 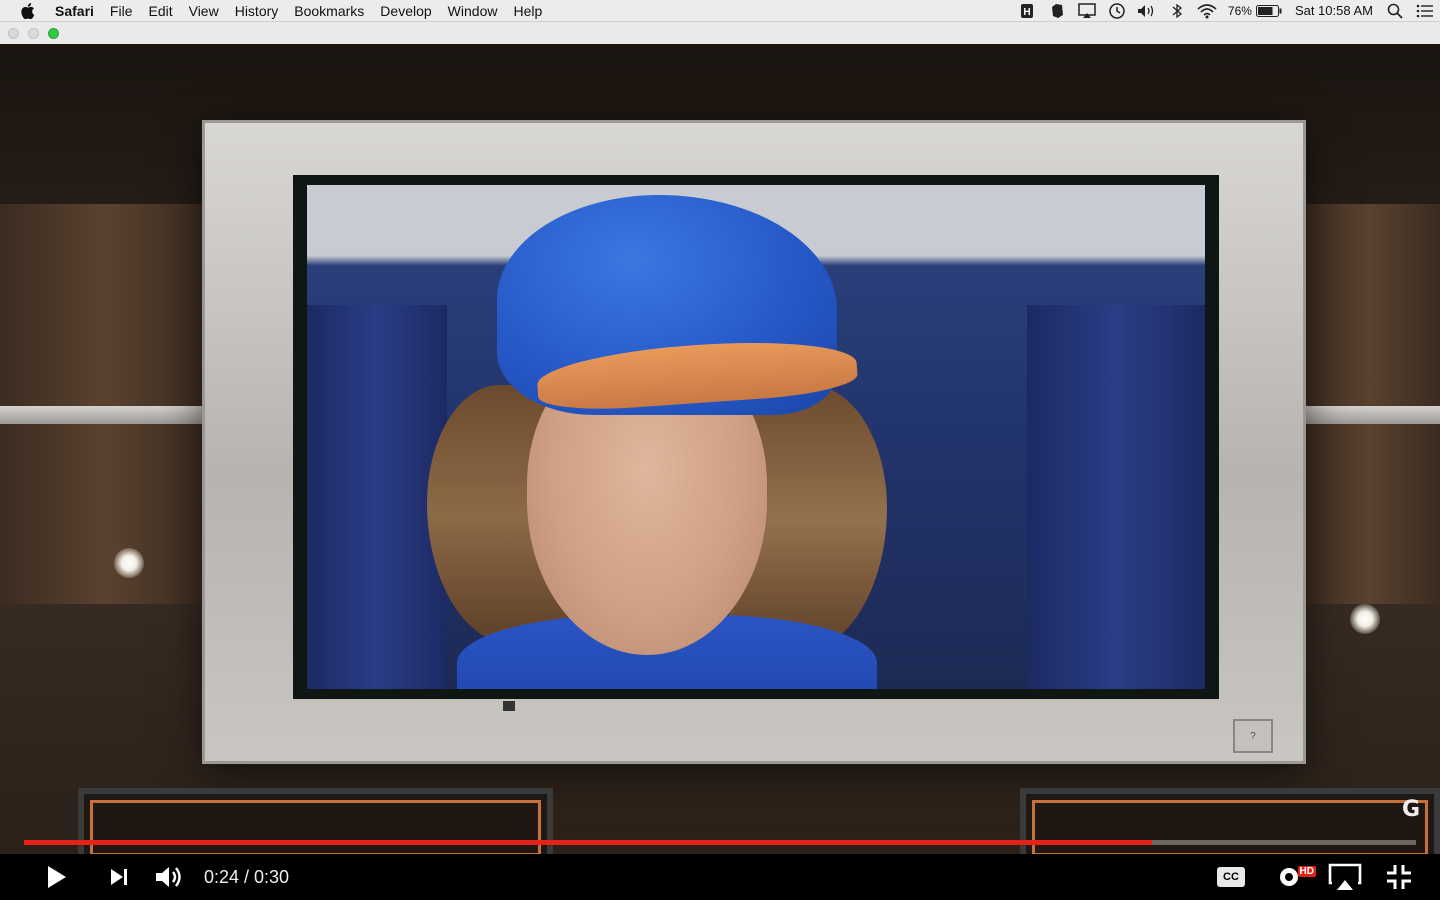 What do you see at coordinates (129, 563) in the screenshot?
I see `string-light-left` at bounding box center [129, 563].